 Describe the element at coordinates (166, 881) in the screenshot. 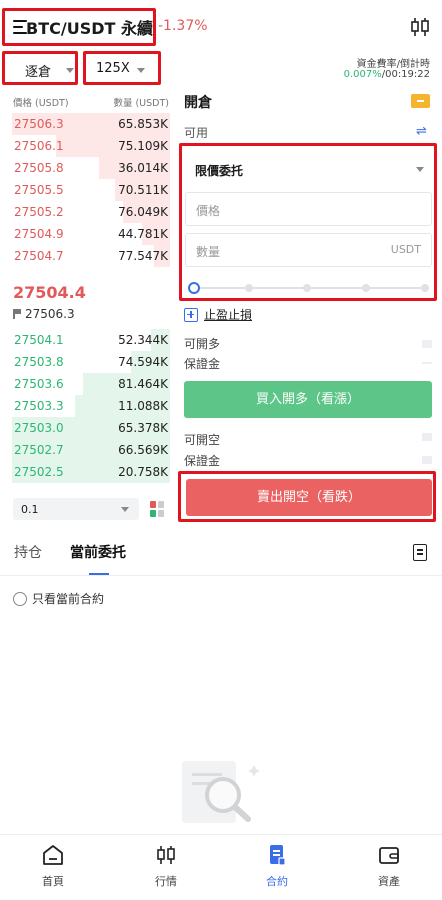

I see `nav-label: 行情` at that location.